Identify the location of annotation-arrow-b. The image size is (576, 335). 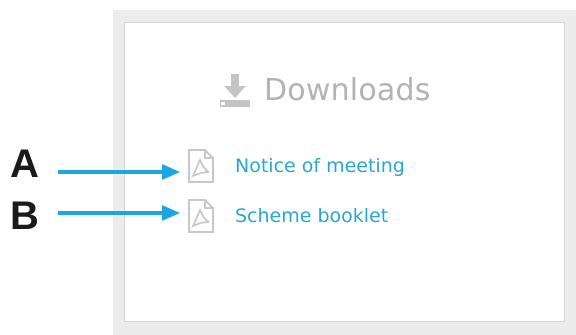
(119, 213).